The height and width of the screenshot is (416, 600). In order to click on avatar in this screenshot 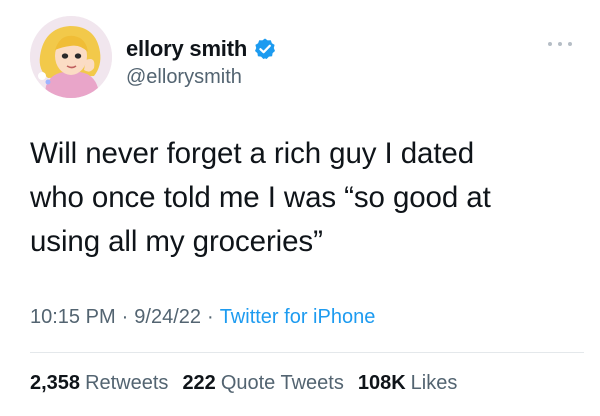, I will do `click(71, 57)`.